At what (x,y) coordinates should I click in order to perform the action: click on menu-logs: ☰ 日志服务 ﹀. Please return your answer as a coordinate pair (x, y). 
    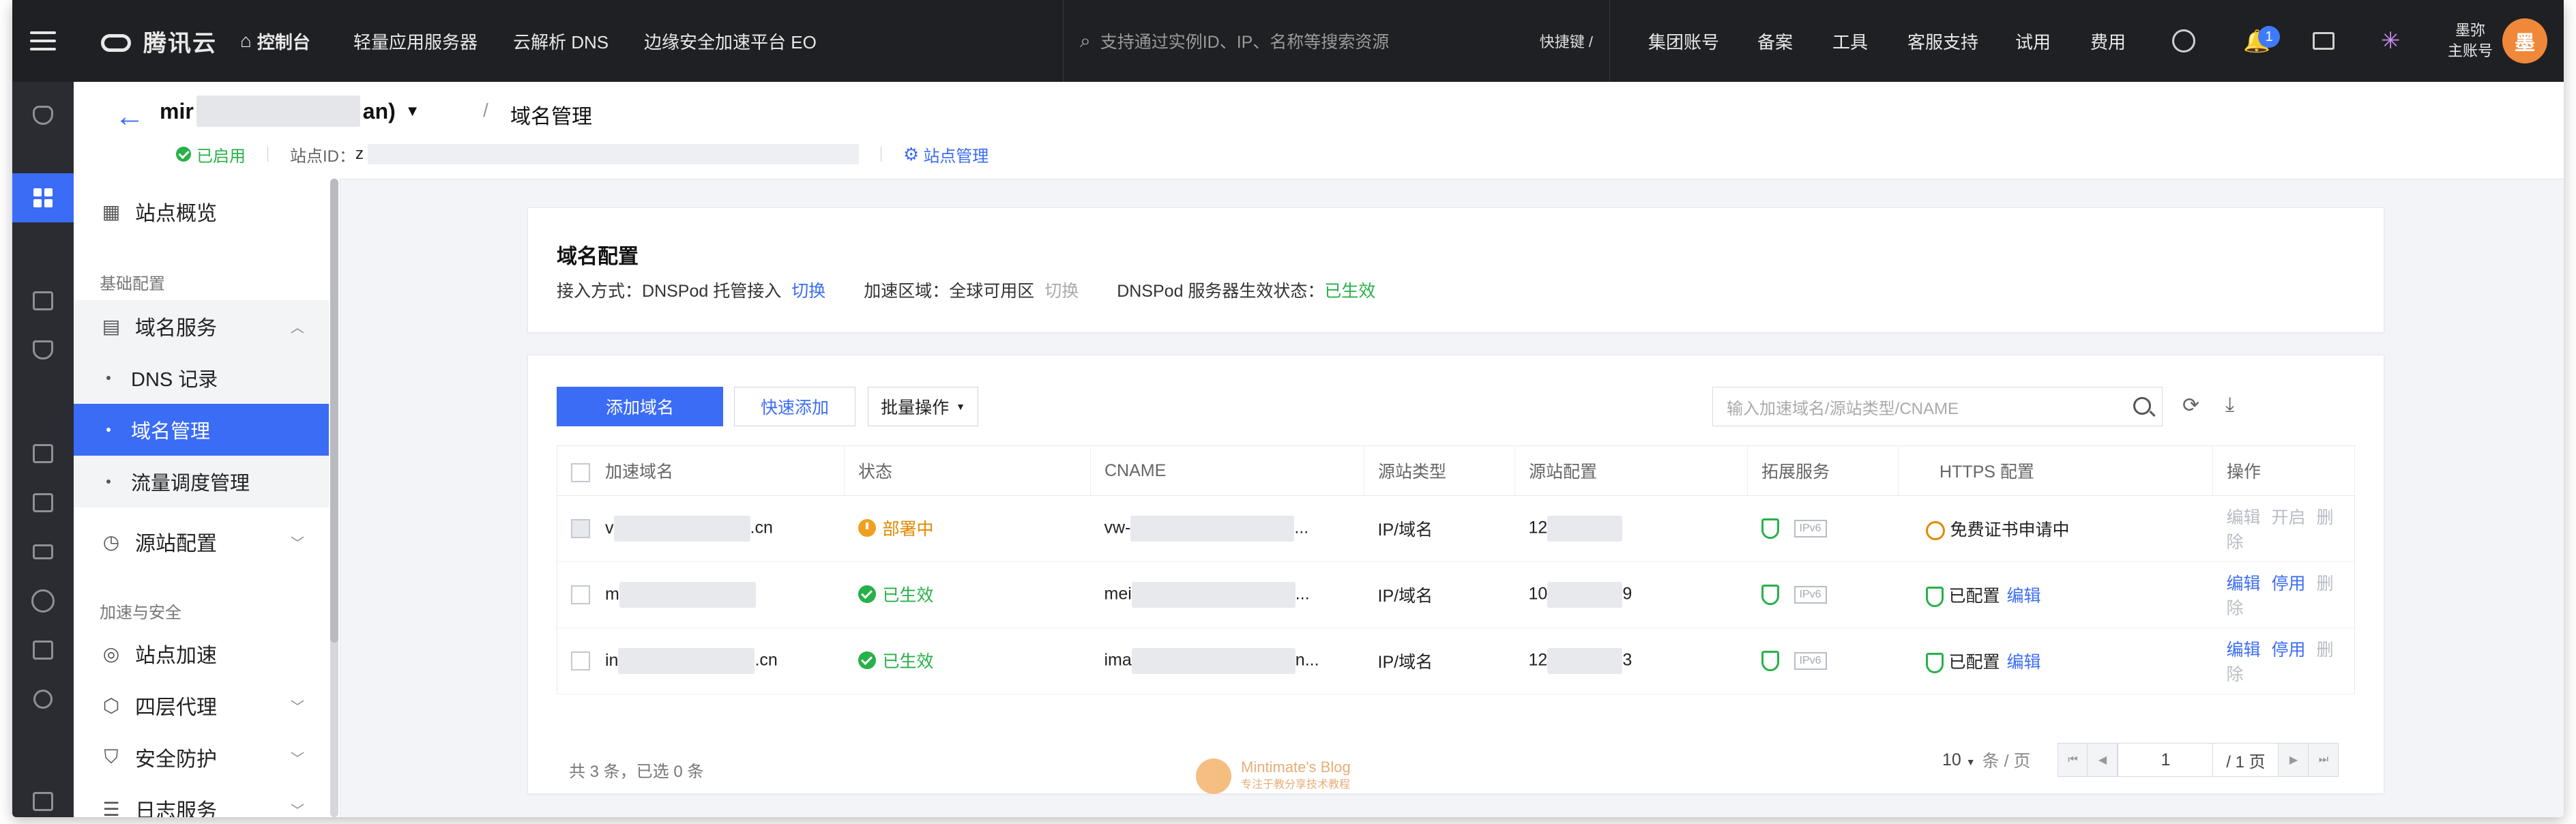
    Looking at the image, I should click on (201, 801).